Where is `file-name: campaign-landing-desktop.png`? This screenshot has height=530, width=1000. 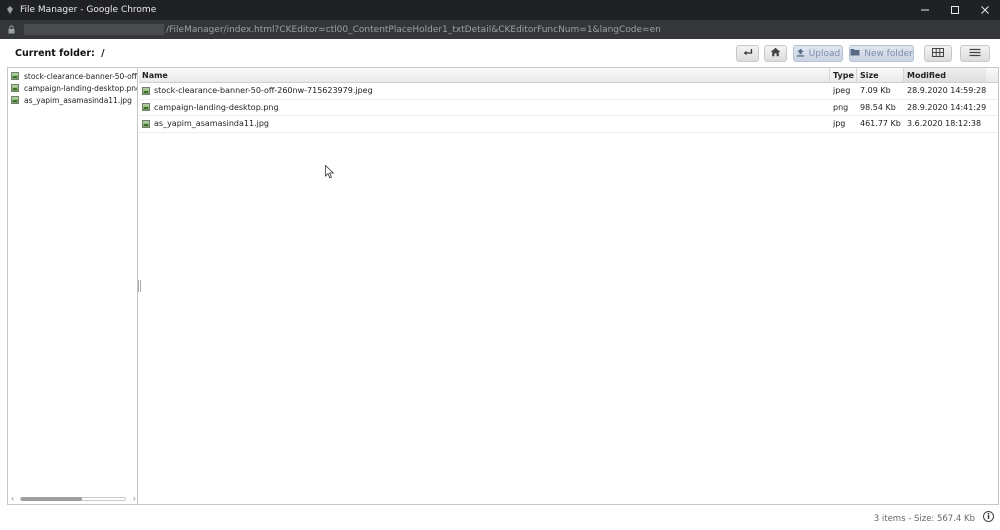 file-name: campaign-landing-desktop.png is located at coordinates (216, 107).